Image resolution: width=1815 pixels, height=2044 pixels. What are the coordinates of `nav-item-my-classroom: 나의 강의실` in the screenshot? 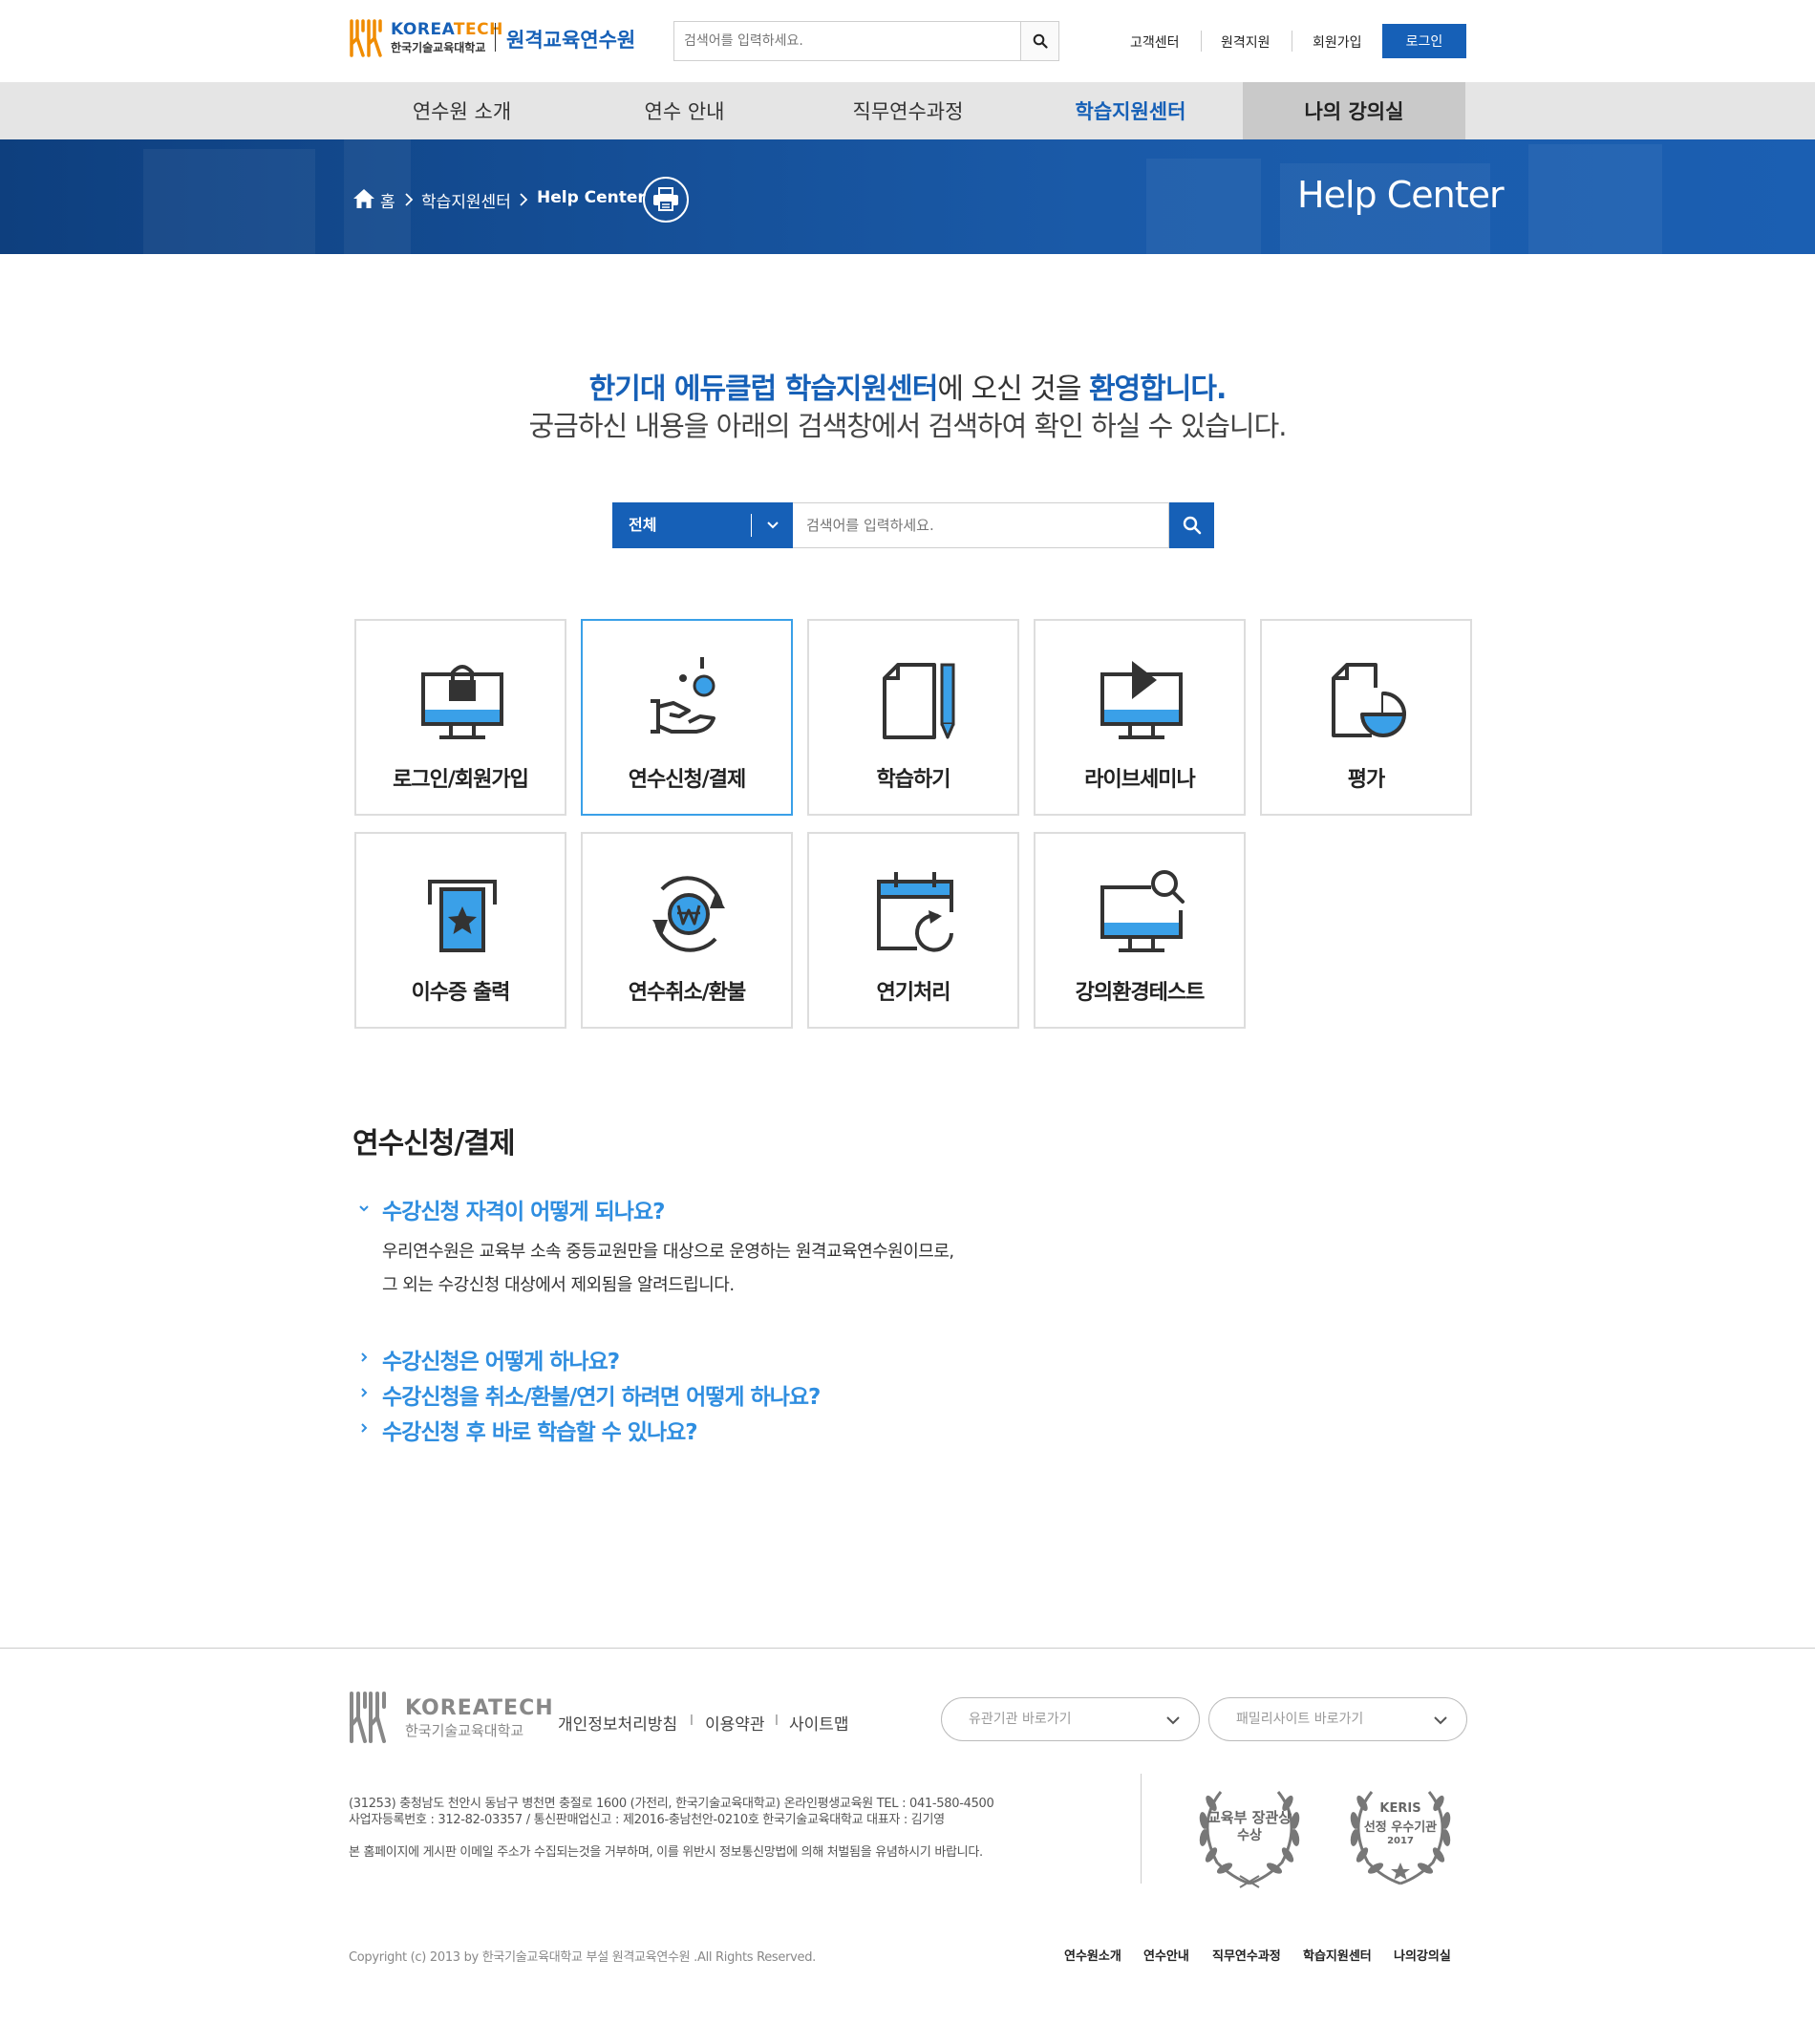 It's located at (1354, 110).